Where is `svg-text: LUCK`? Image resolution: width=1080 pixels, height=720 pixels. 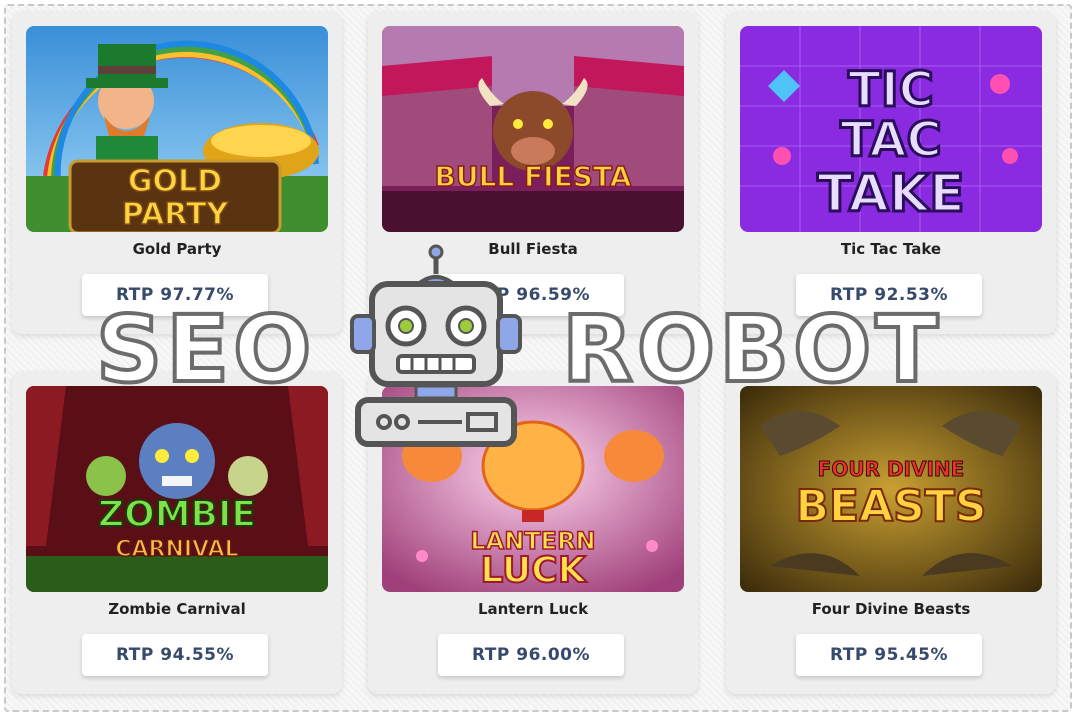 svg-text: LUCK is located at coordinates (533, 570).